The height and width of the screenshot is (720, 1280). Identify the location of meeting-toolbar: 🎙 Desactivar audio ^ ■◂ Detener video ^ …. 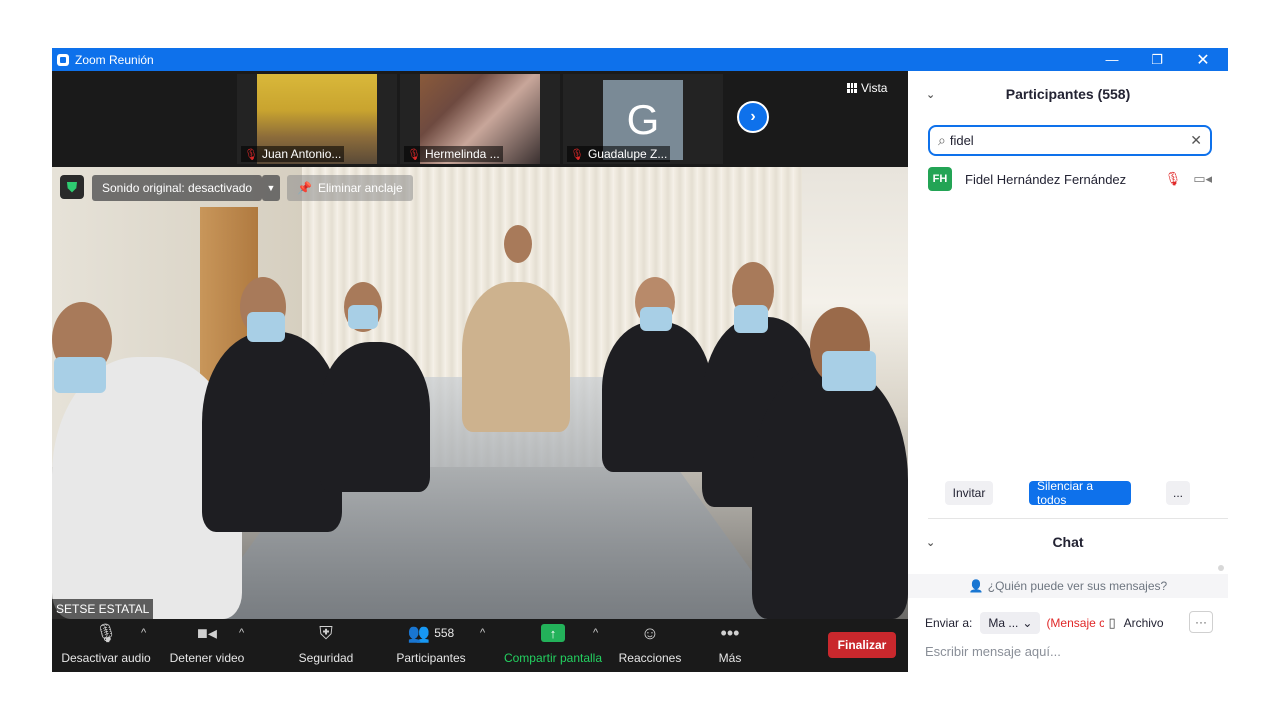
(480, 645).